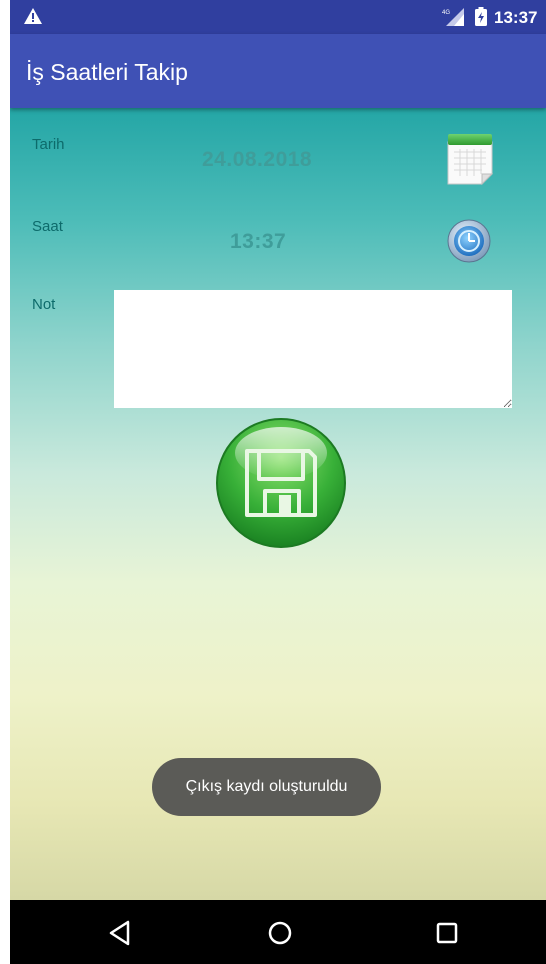  What do you see at coordinates (516, 17) in the screenshot?
I see `status-time: 13:37` at bounding box center [516, 17].